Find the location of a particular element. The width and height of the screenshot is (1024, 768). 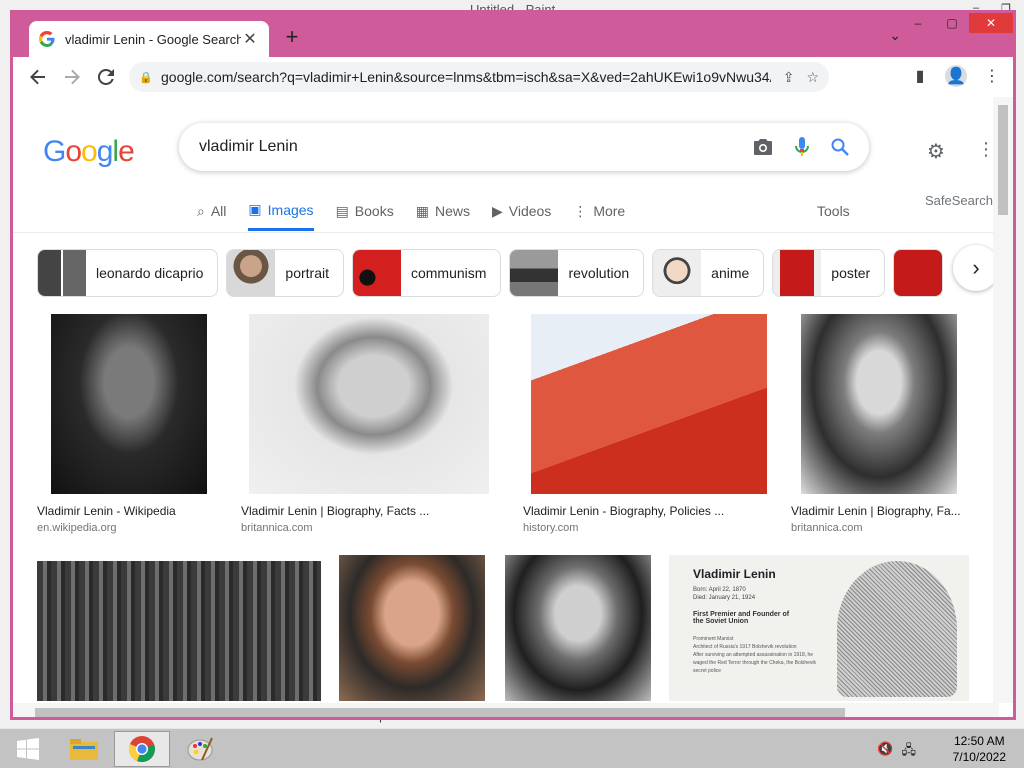

search-box: vladimir Lenin is located at coordinates (524, 147).